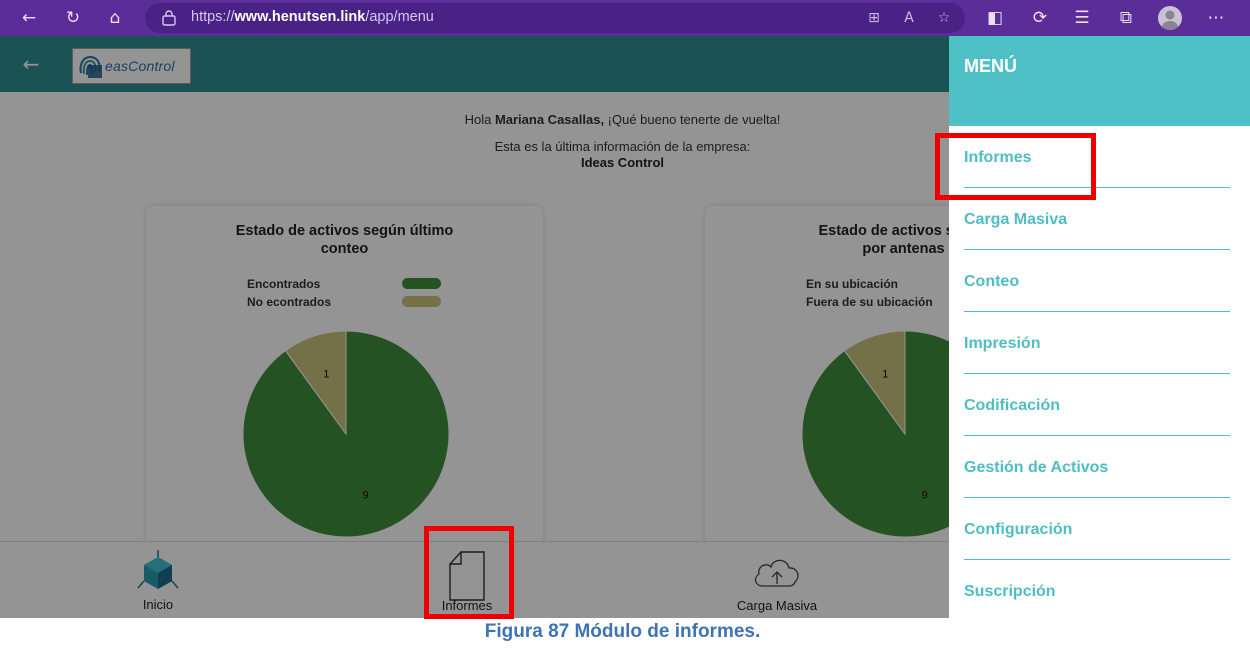  Describe the element at coordinates (1097, 529) in the screenshot. I see `menu-item-configuracion: Configuración` at that location.